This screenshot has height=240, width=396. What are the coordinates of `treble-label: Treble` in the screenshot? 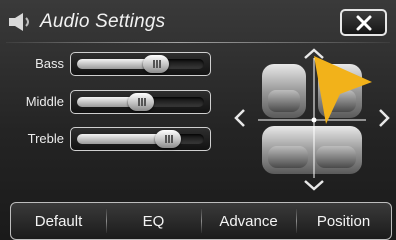 It's located at (45, 138).